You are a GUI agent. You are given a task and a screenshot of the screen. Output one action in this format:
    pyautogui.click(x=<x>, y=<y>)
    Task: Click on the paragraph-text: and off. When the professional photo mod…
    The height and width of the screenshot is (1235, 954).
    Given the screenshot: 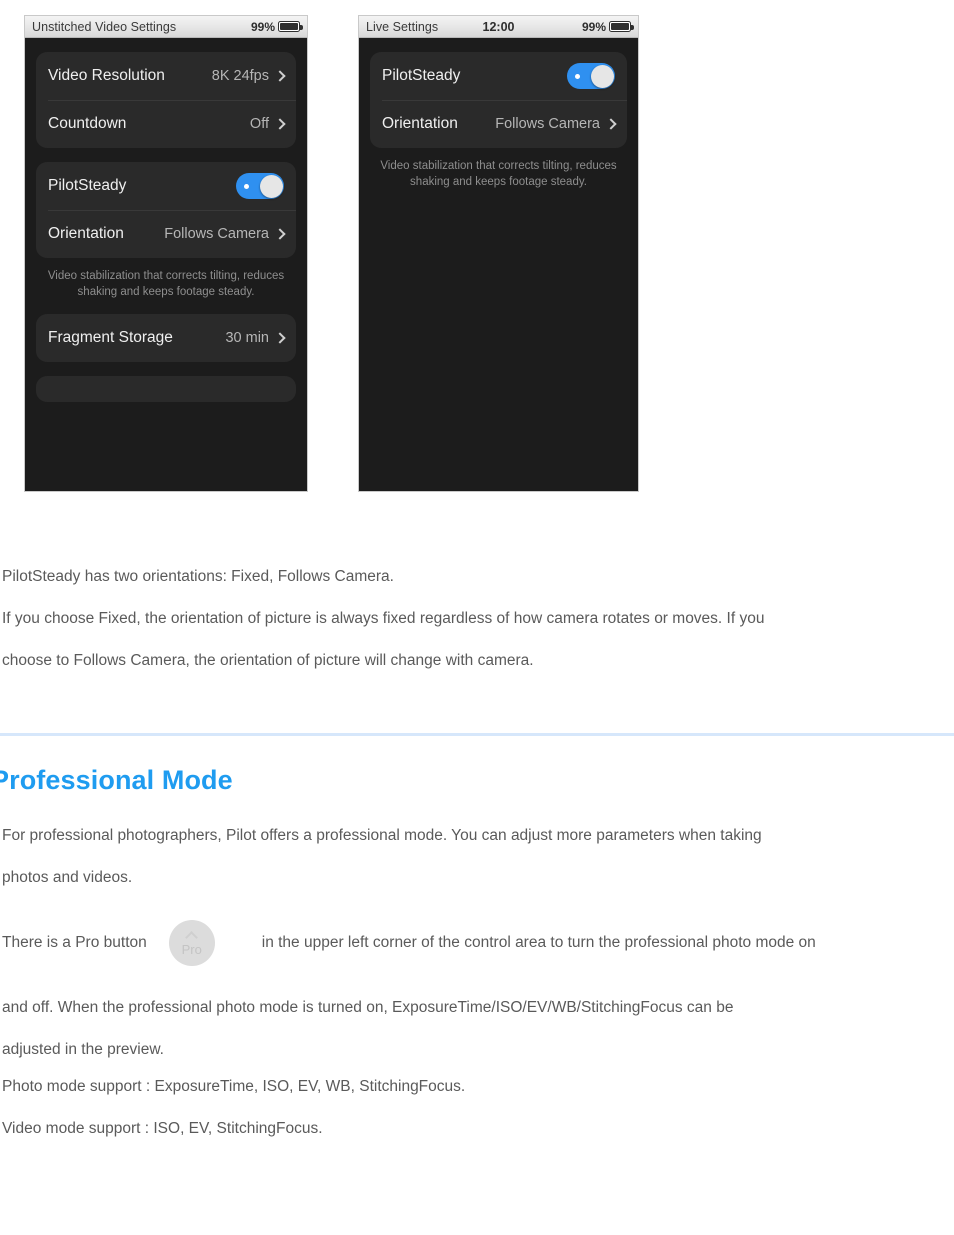 What is the action you would take?
    pyautogui.click(x=368, y=1007)
    